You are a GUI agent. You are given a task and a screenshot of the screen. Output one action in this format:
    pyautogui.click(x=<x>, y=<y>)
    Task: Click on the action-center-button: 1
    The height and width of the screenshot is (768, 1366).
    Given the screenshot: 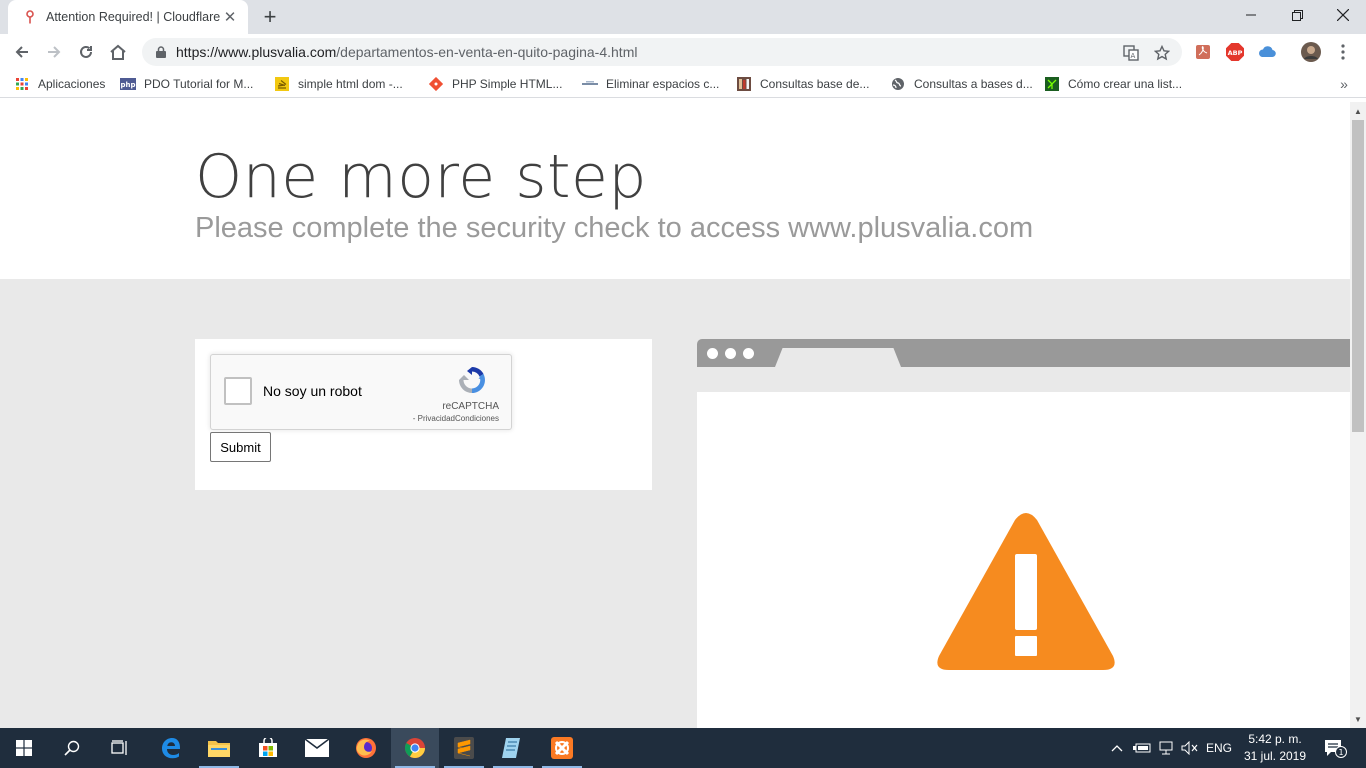 What is the action you would take?
    pyautogui.click(x=1335, y=748)
    